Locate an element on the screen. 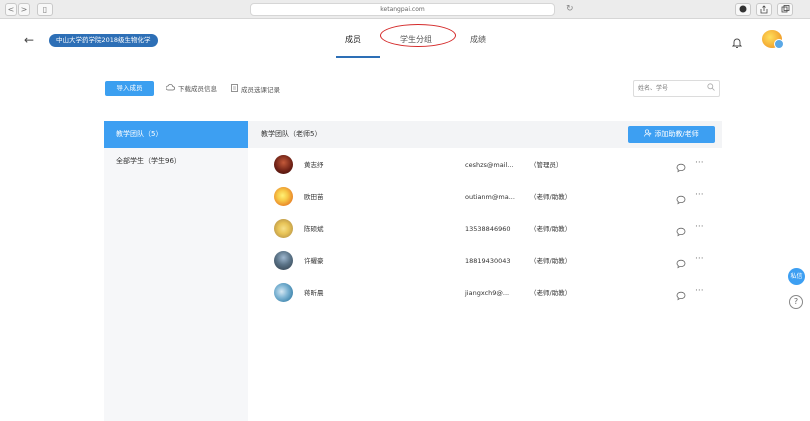  back-arrow-icon: ← is located at coordinates (29, 40).